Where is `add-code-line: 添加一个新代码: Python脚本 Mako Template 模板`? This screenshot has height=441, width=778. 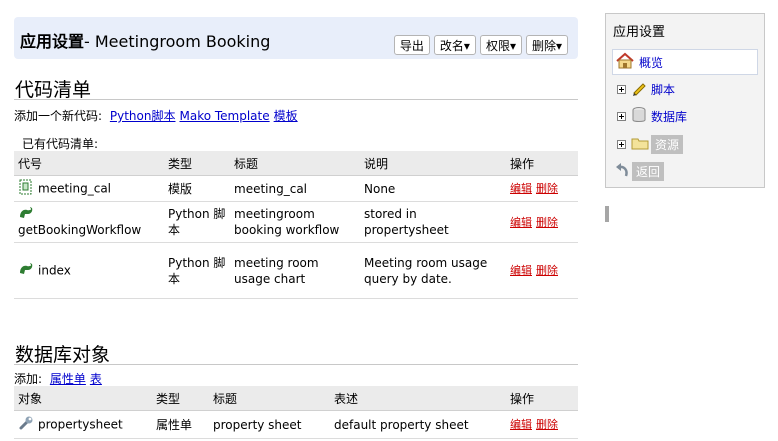
add-code-line: 添加一个新代码: Python脚本 Mako Template 模板 is located at coordinates (156, 115).